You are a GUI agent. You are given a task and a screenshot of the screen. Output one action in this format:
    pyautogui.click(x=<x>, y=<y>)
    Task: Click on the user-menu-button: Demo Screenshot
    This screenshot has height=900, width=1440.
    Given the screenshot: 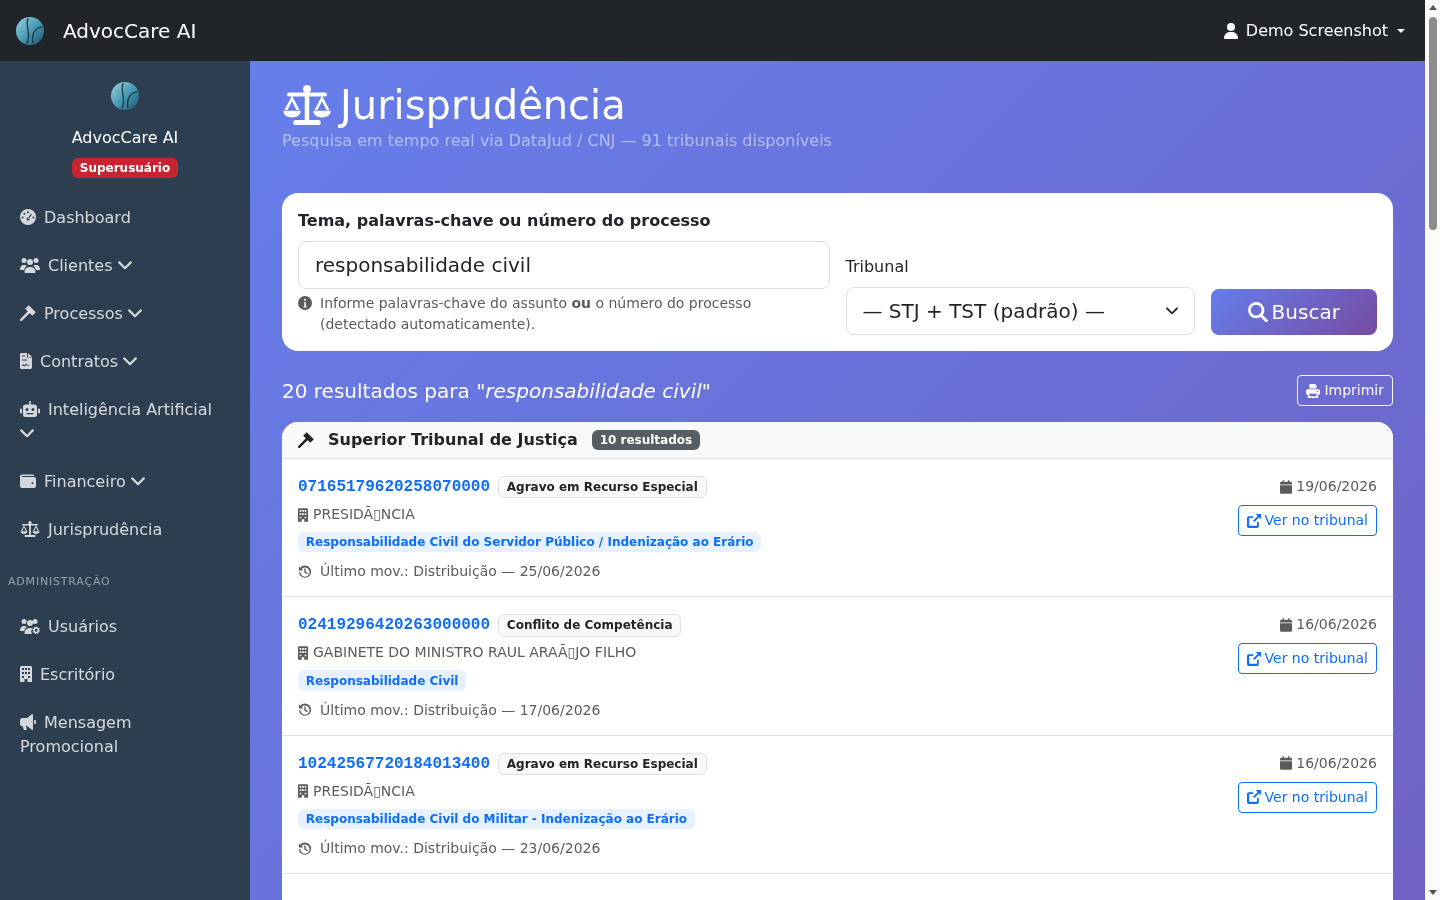 What is the action you would take?
    pyautogui.click(x=1314, y=30)
    